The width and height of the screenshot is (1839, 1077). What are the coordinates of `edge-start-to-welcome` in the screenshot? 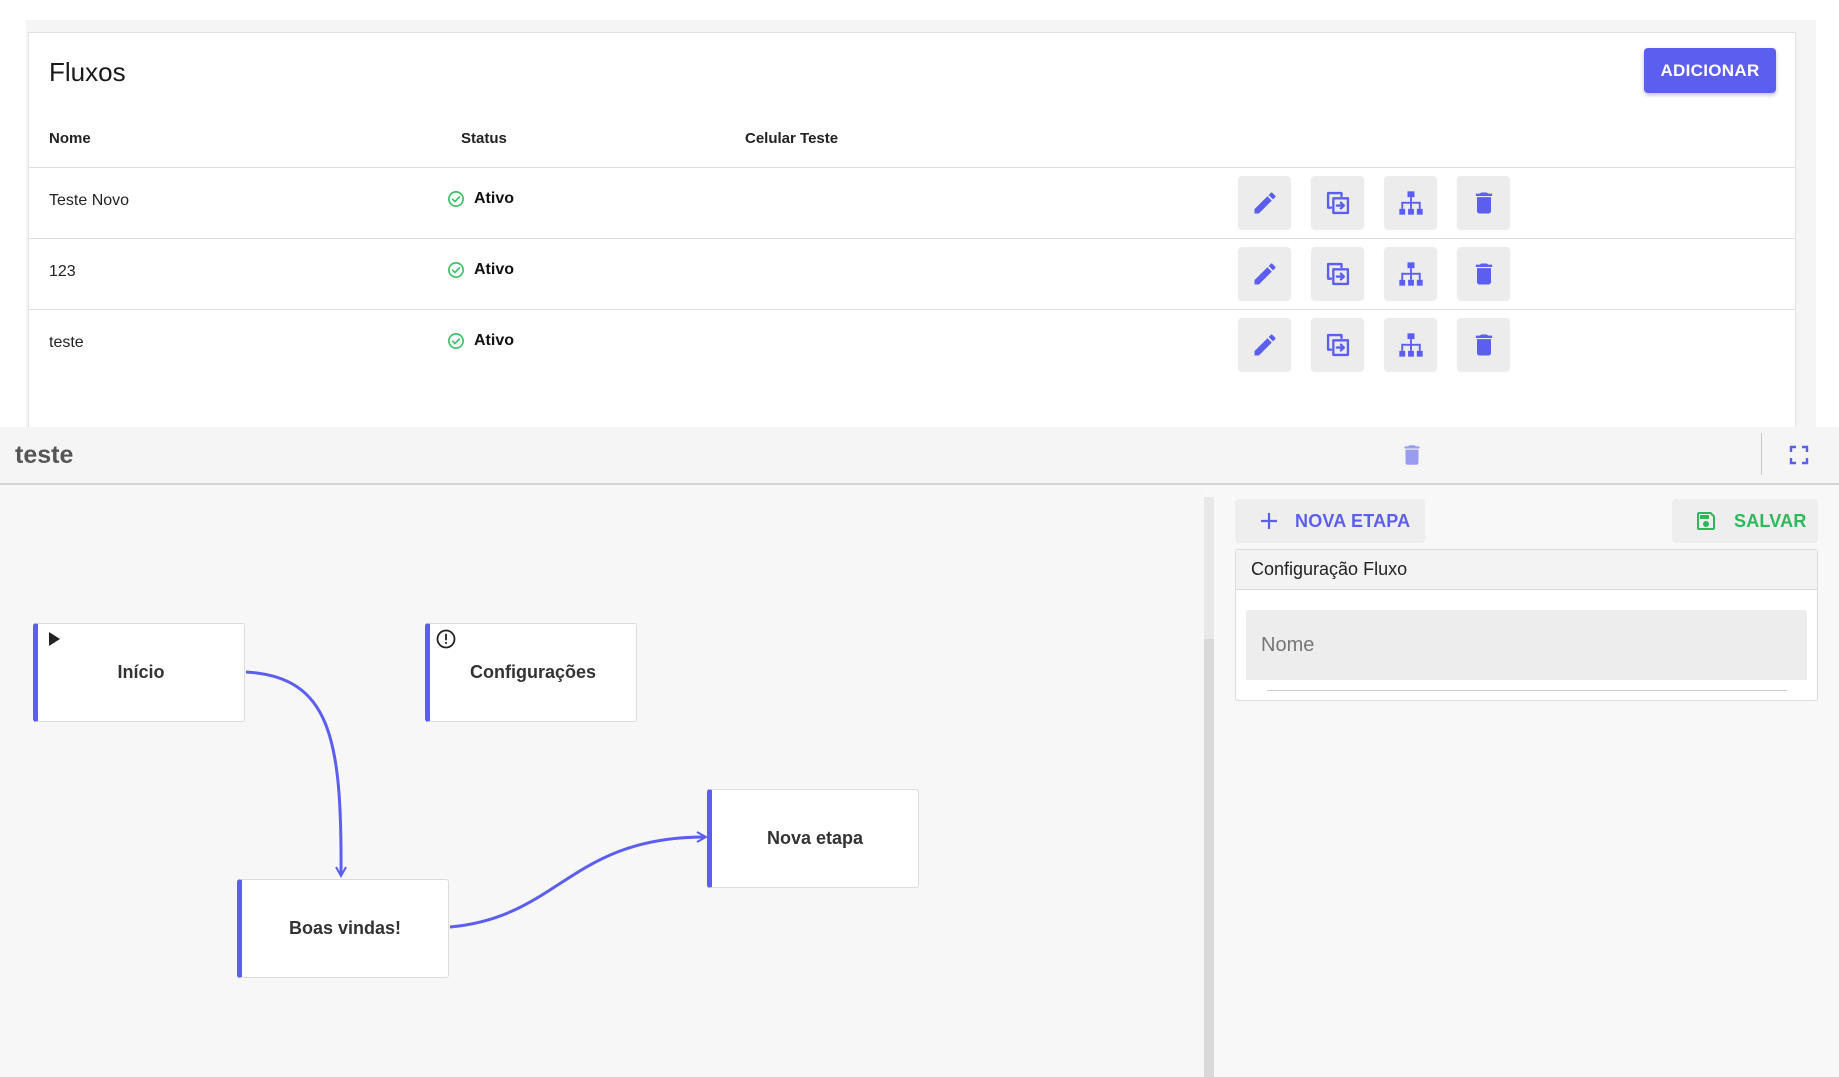 It's located at (293, 772).